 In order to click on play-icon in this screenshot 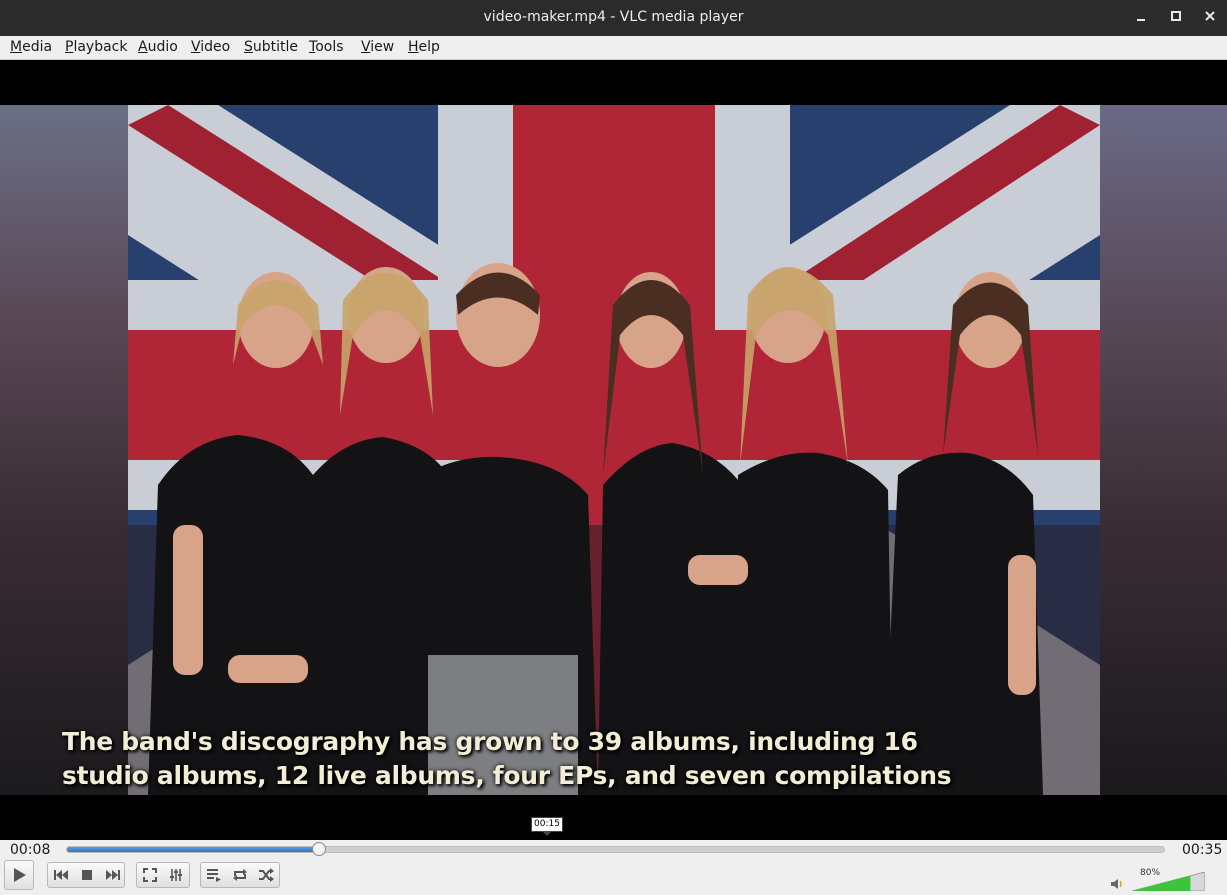, I will do `click(20, 875)`.